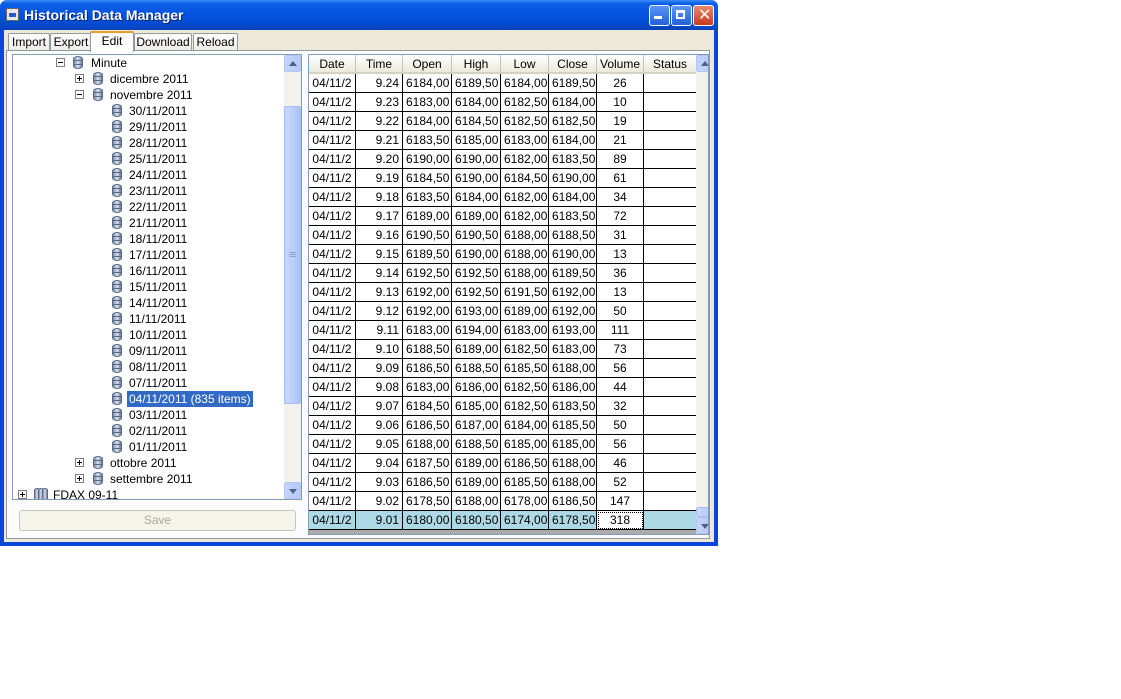  What do you see at coordinates (573, 197) in the screenshot?
I see `cell-close: 6184,00` at bounding box center [573, 197].